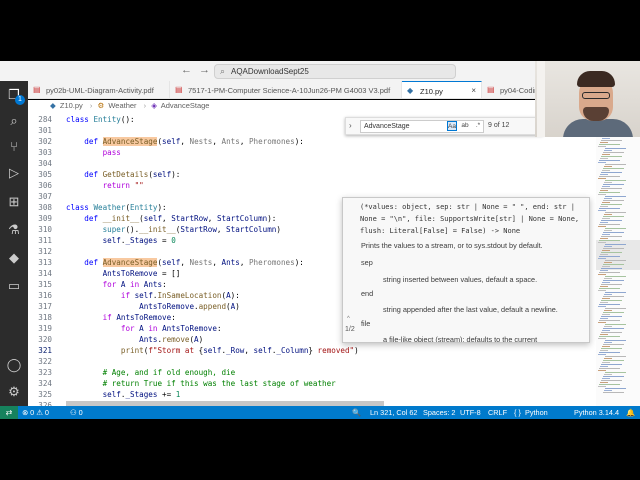 The image size is (640, 480). What do you see at coordinates (312, 394) in the screenshot?
I see `code-line: 325 self._Stages += 1` at bounding box center [312, 394].